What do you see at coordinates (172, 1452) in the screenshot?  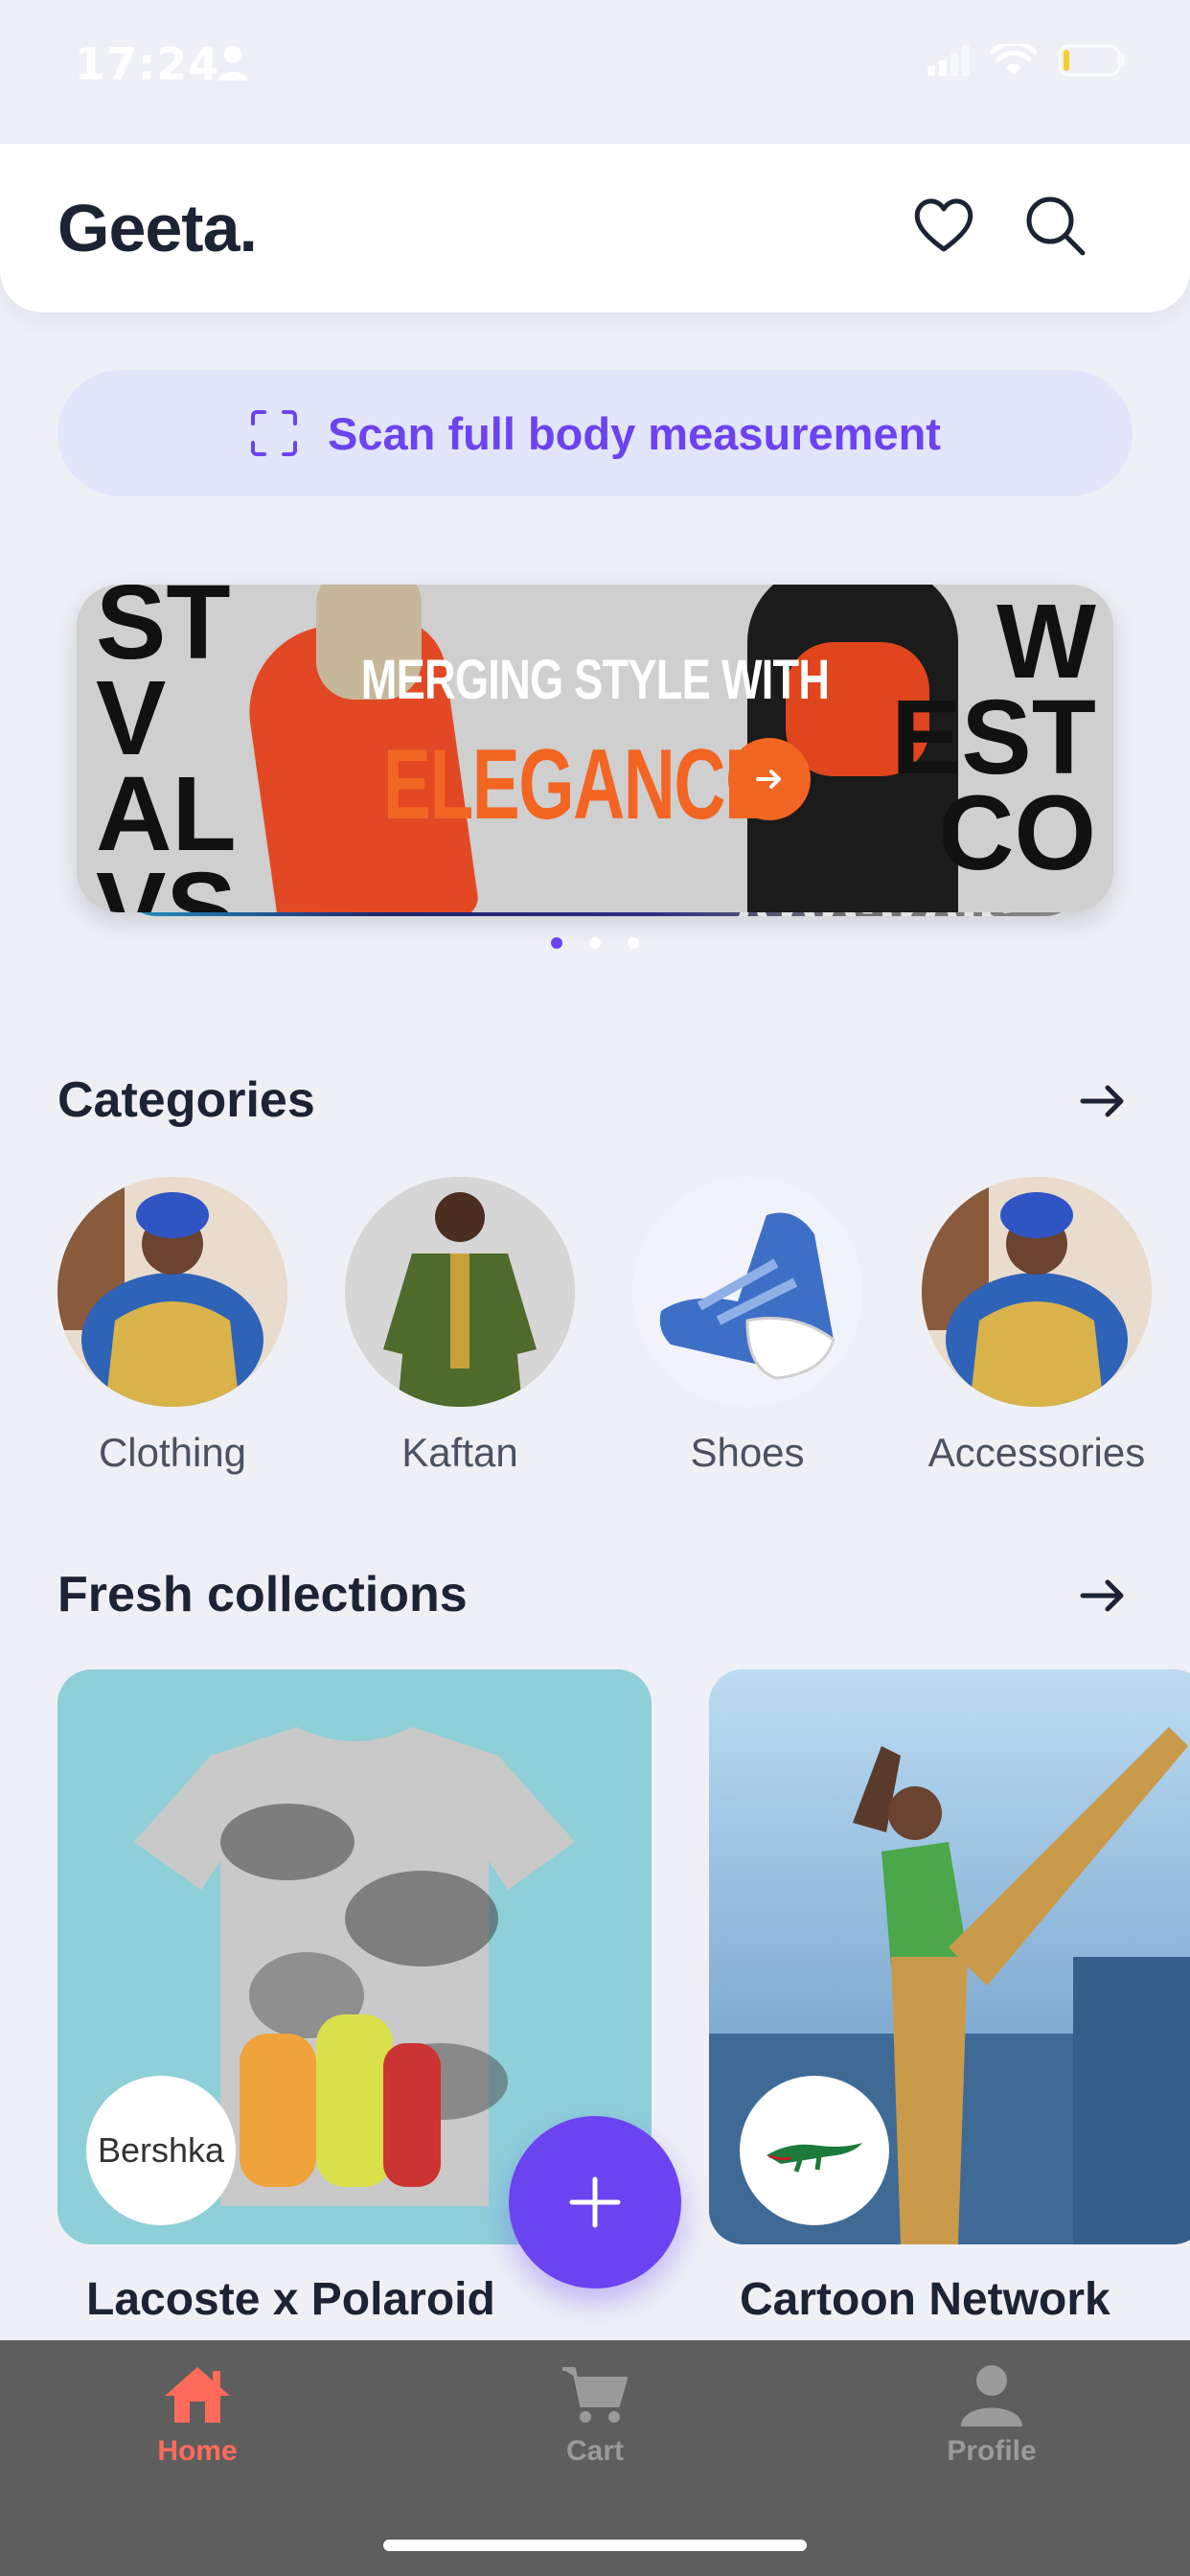 I see `category-label: Clothing` at bounding box center [172, 1452].